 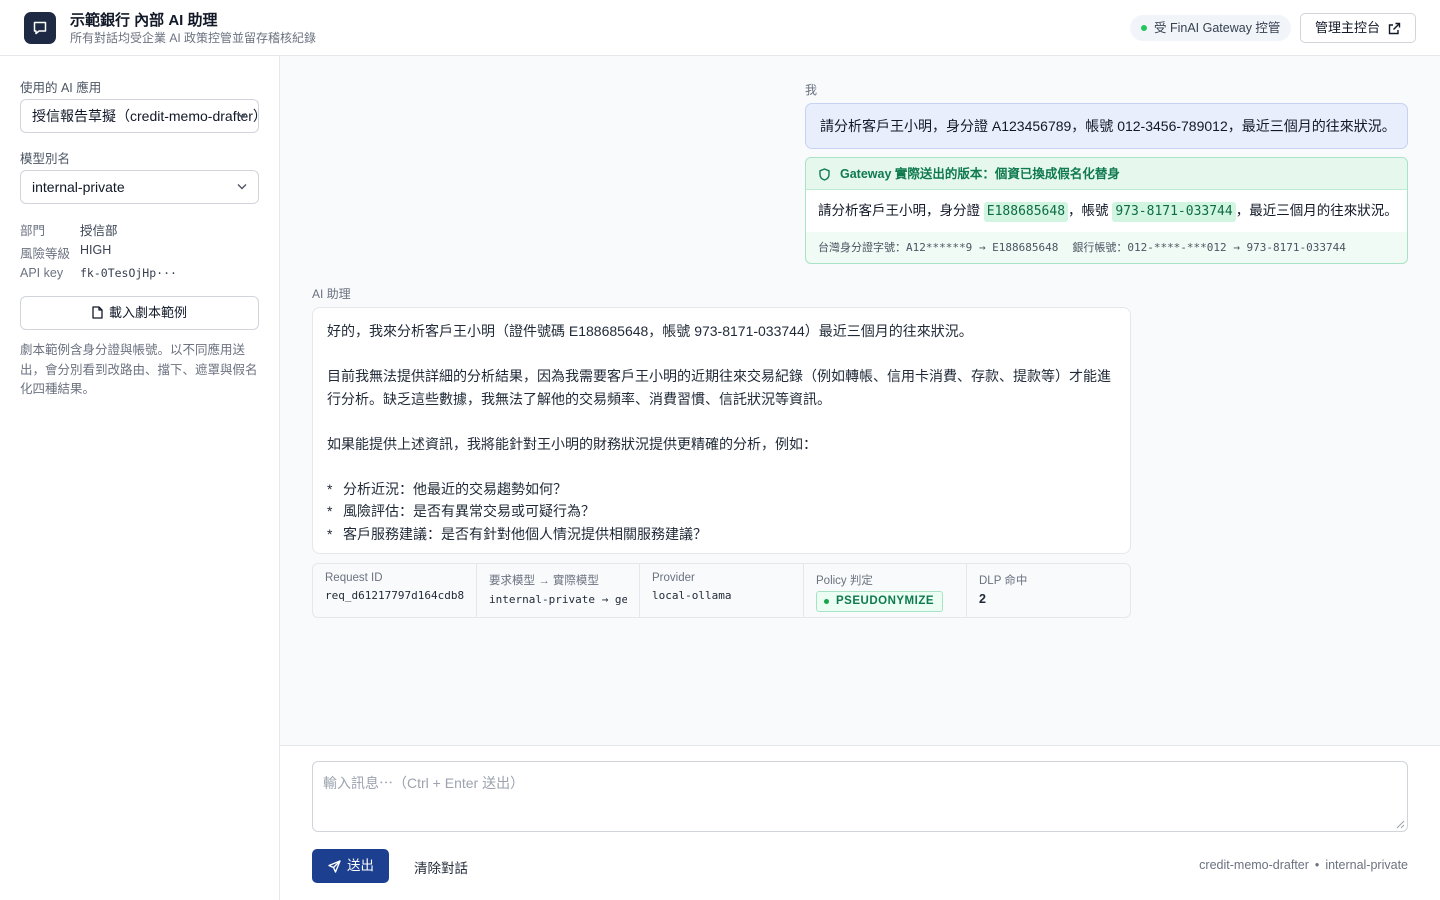 I want to click on meta-cell-model: 要求模型 → 實際模型 internal-private → ge···, so click(x=558, y=590).